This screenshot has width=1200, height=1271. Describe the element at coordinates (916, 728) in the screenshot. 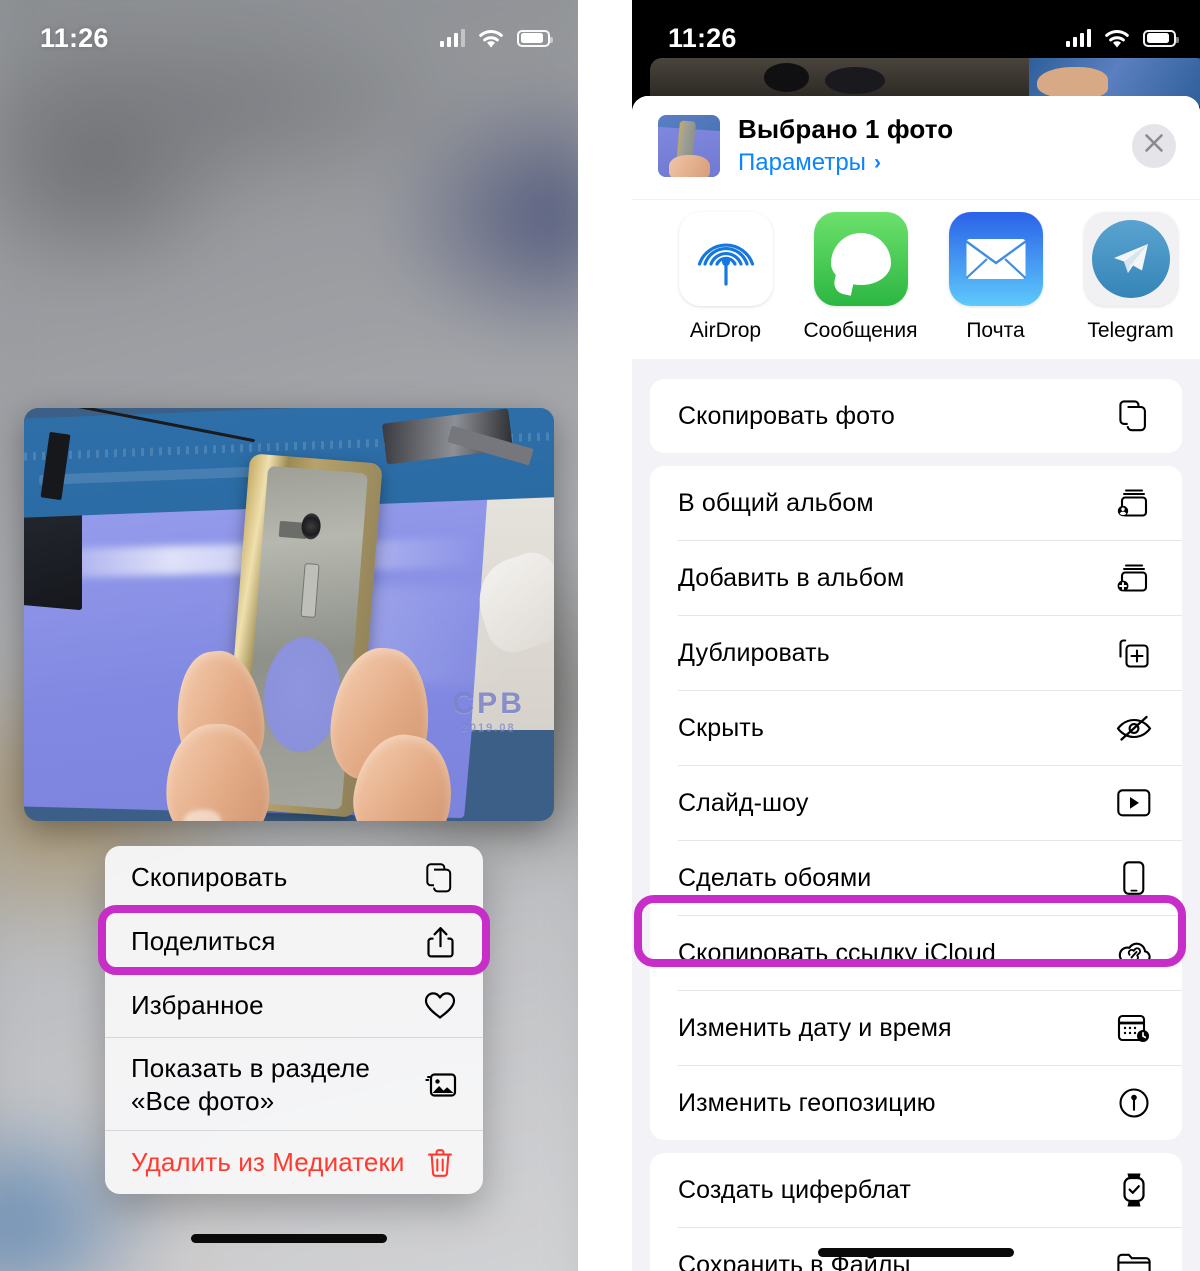

I see `share-row-hide: Скрыть` at that location.